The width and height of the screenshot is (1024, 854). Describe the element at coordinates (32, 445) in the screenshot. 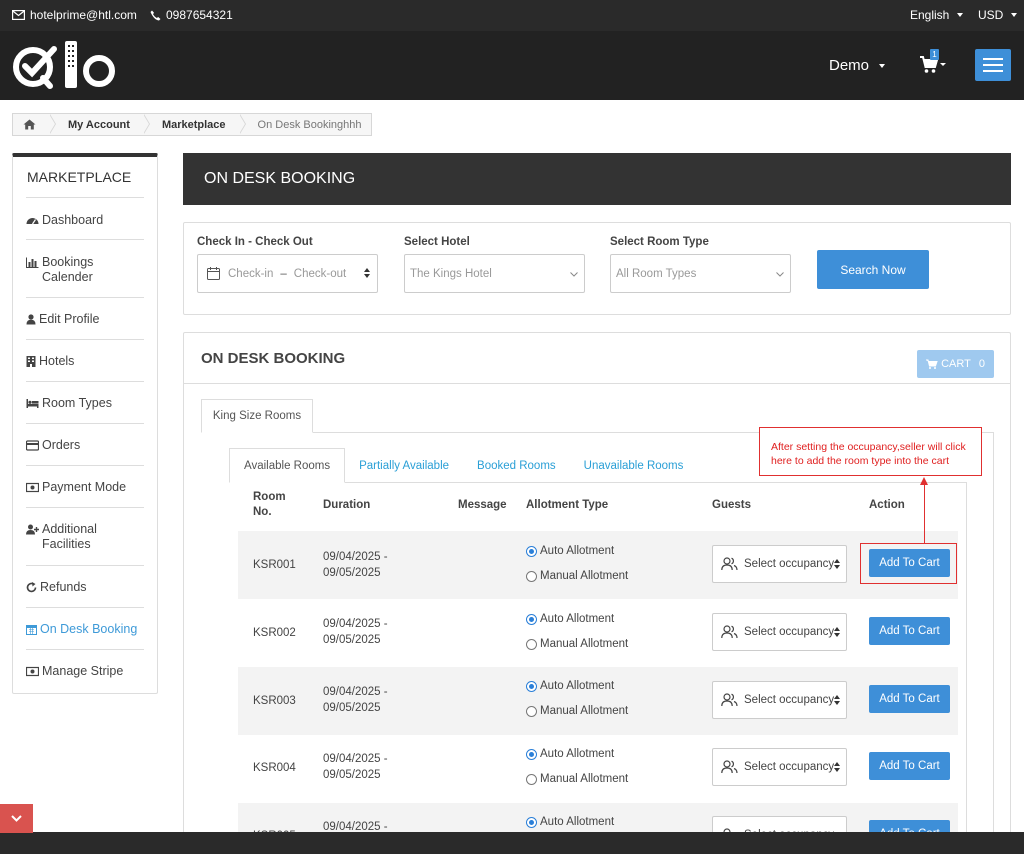

I see `credit-card-icon` at that location.